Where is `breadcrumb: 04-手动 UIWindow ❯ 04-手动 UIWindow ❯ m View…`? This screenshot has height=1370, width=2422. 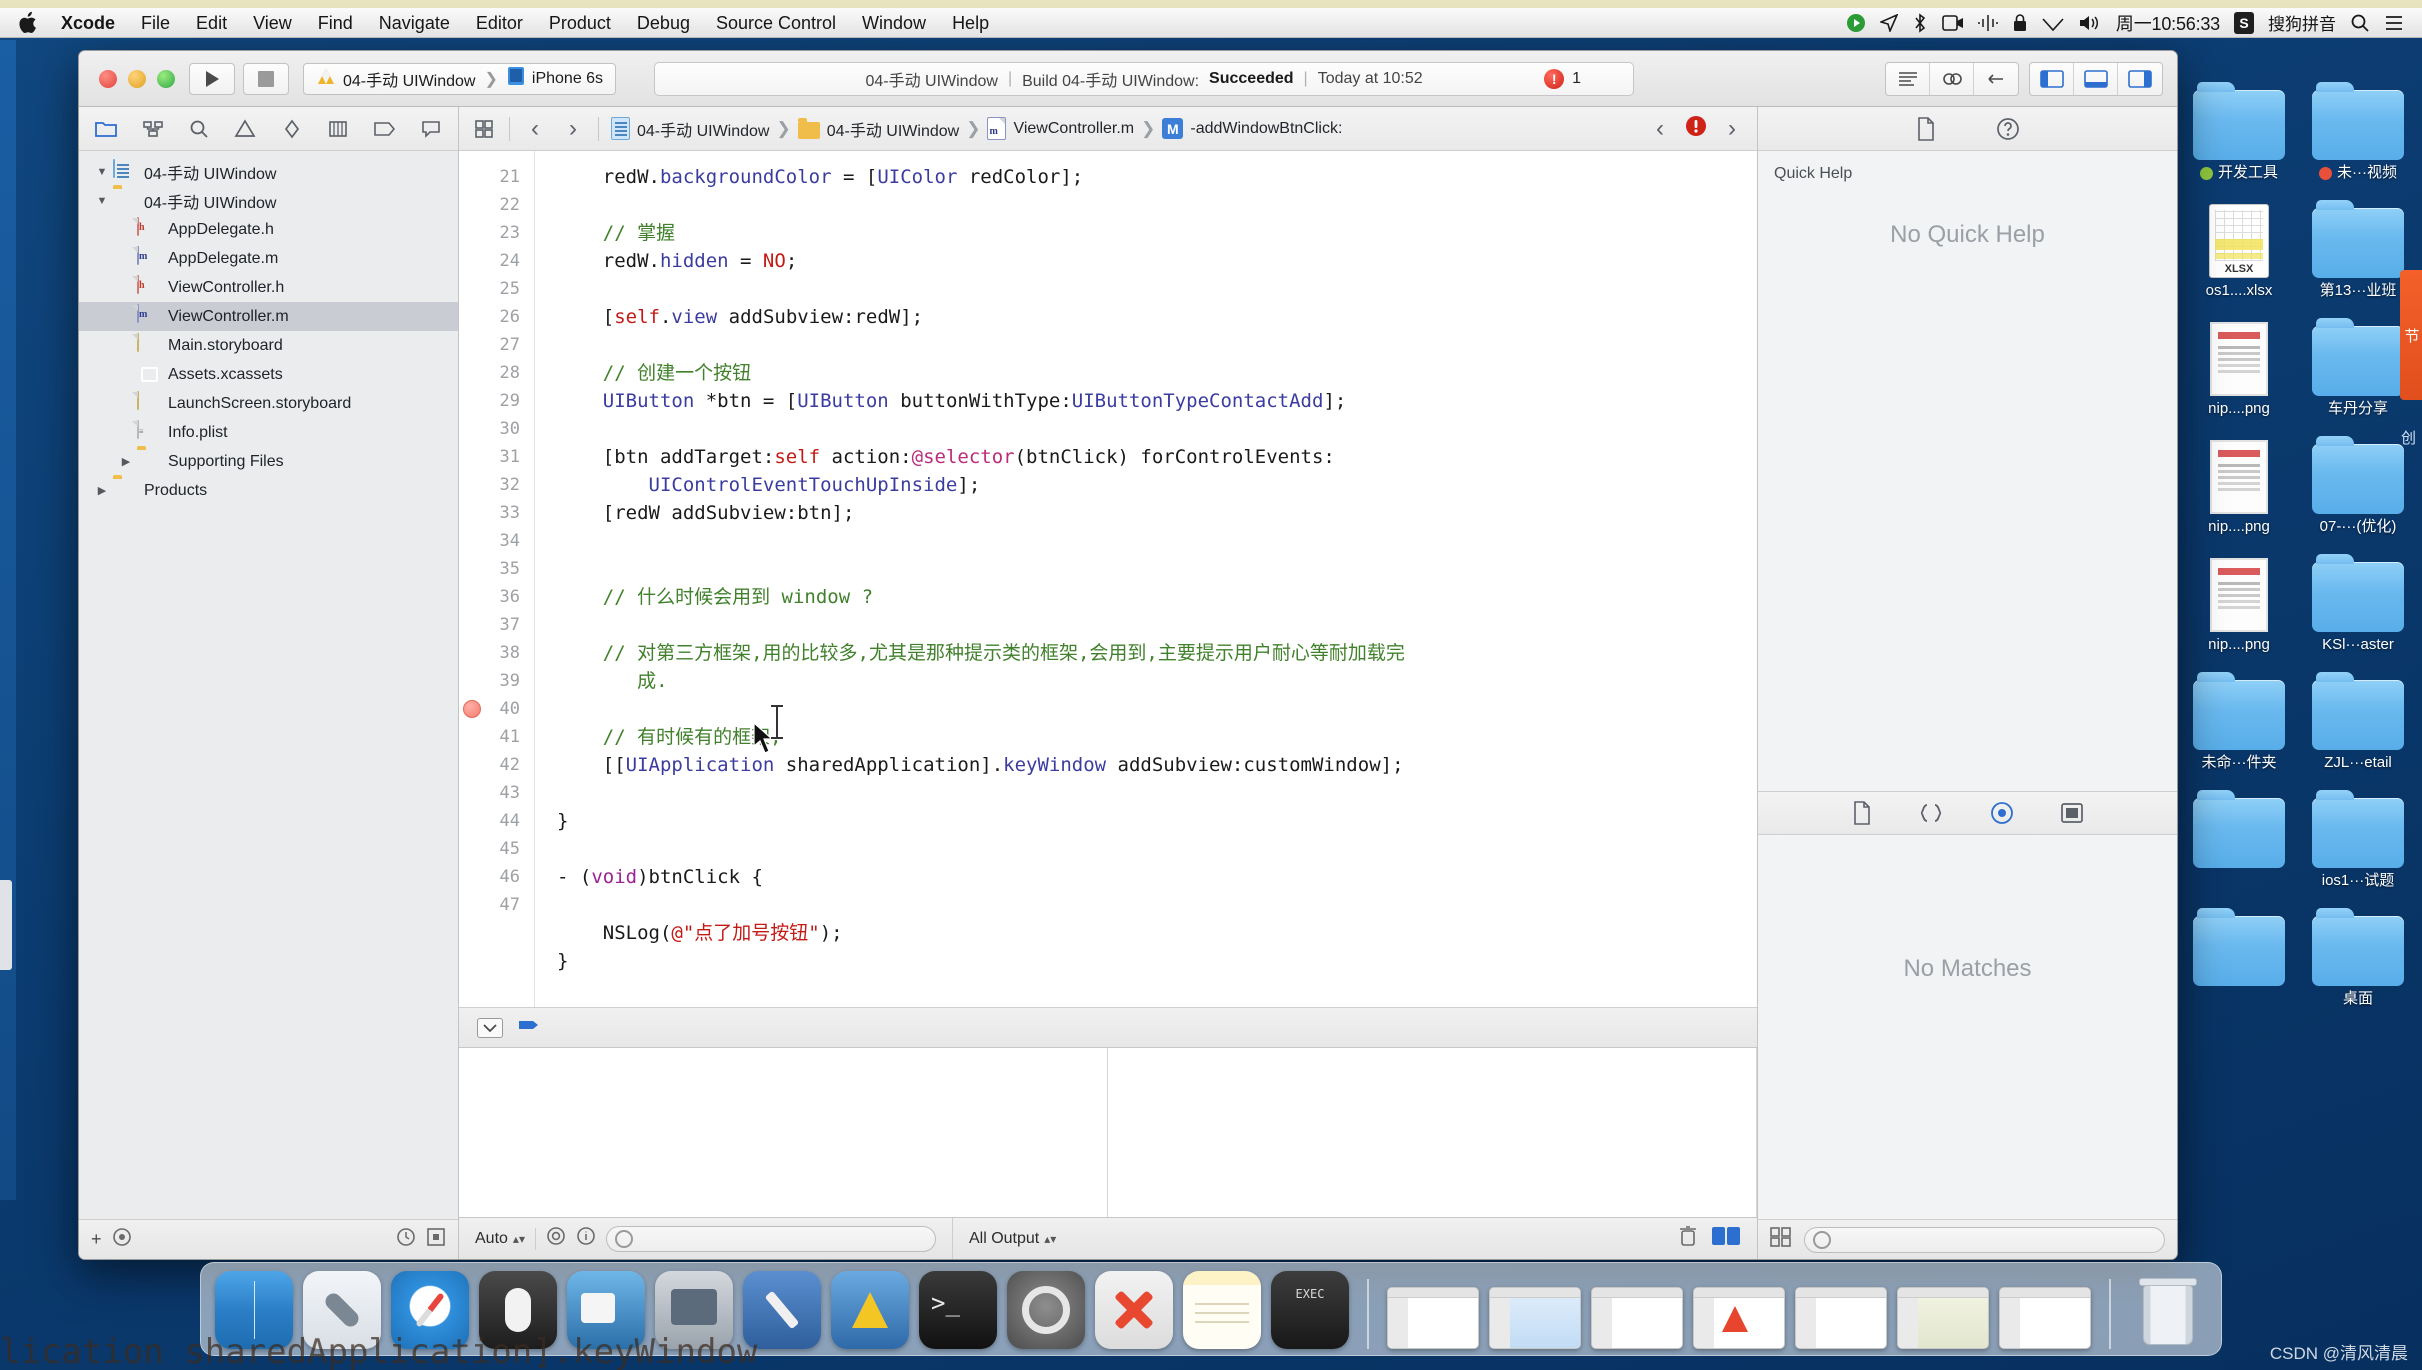
breadcrumb: 04-手动 UIWindow ❯ 04-手动 UIWindow ❯ m View… is located at coordinates (976, 129).